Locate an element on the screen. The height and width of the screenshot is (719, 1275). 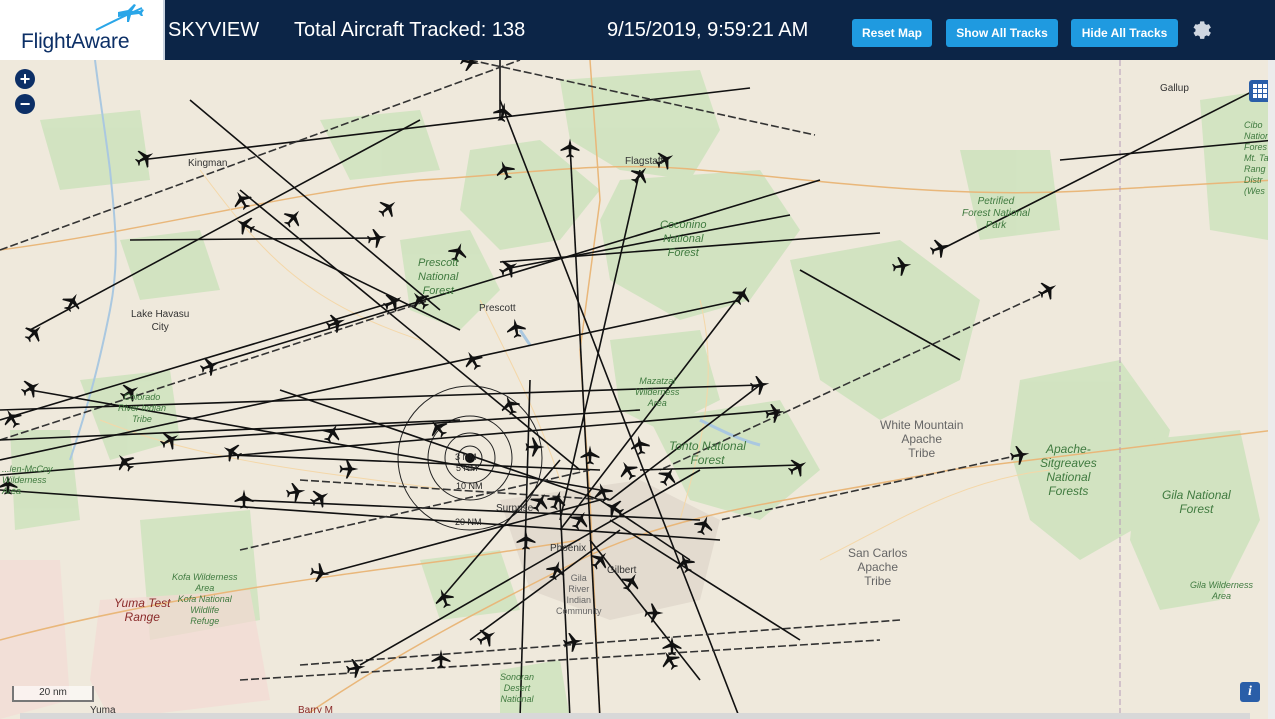
flightaware-logo: FlightAware is located at coordinates (82, 30).